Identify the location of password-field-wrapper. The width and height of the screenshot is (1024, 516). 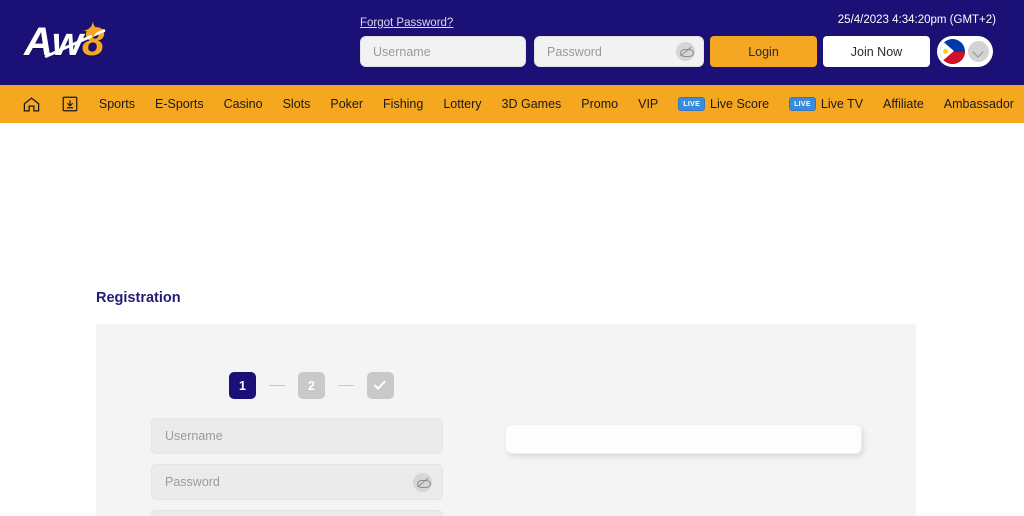
(297, 482).